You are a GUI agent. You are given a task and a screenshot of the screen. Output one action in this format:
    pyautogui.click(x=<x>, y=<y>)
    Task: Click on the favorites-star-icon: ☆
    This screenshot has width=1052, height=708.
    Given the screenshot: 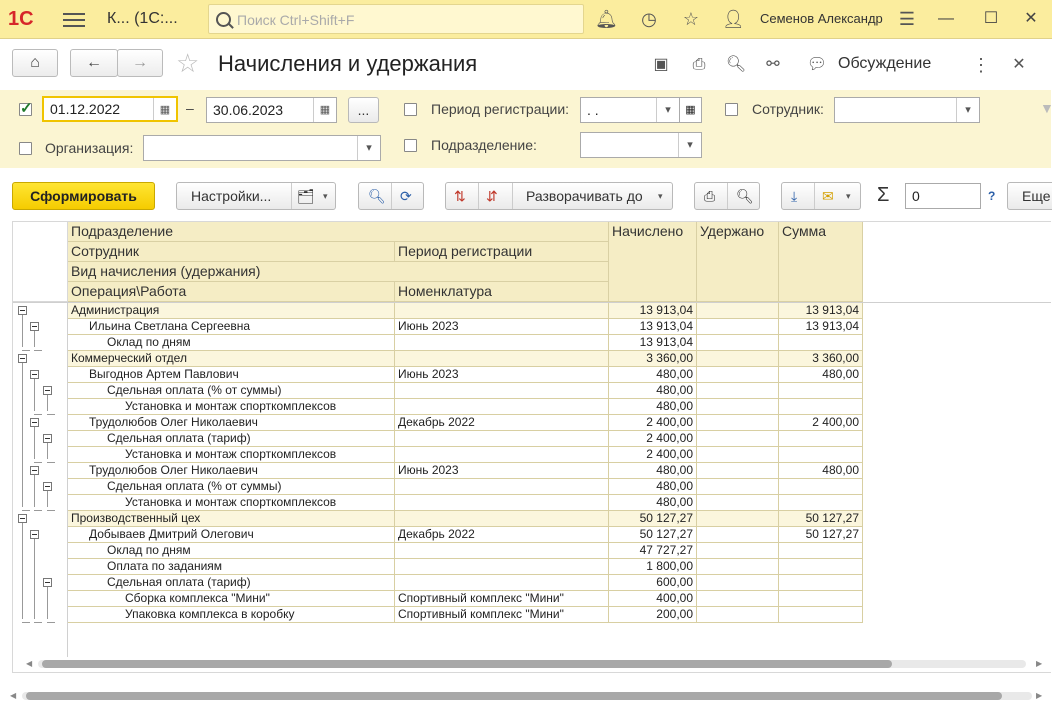 What is the action you would take?
    pyautogui.click(x=691, y=19)
    